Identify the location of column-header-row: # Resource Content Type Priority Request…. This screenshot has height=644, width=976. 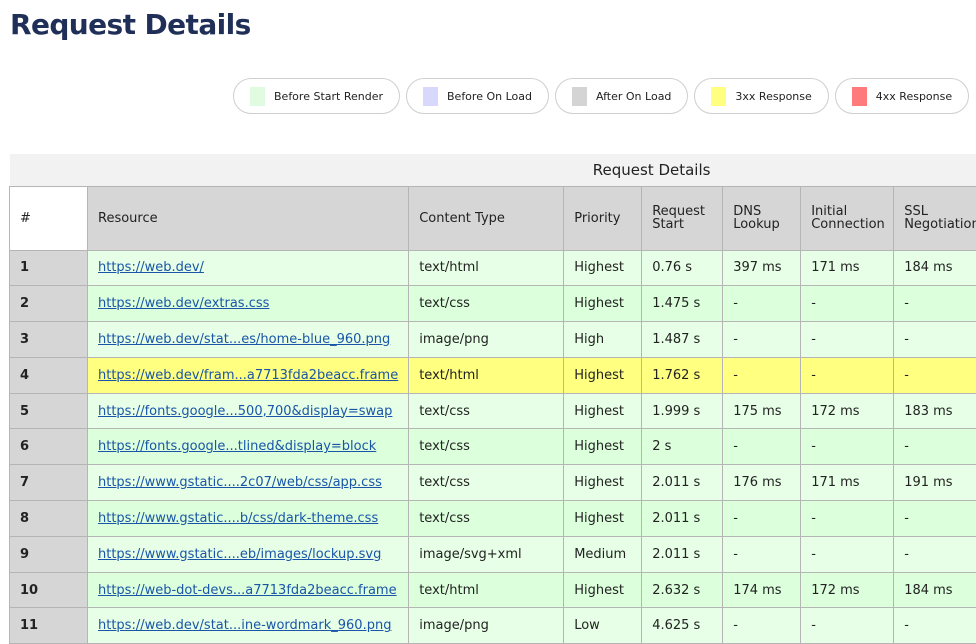
(493, 218).